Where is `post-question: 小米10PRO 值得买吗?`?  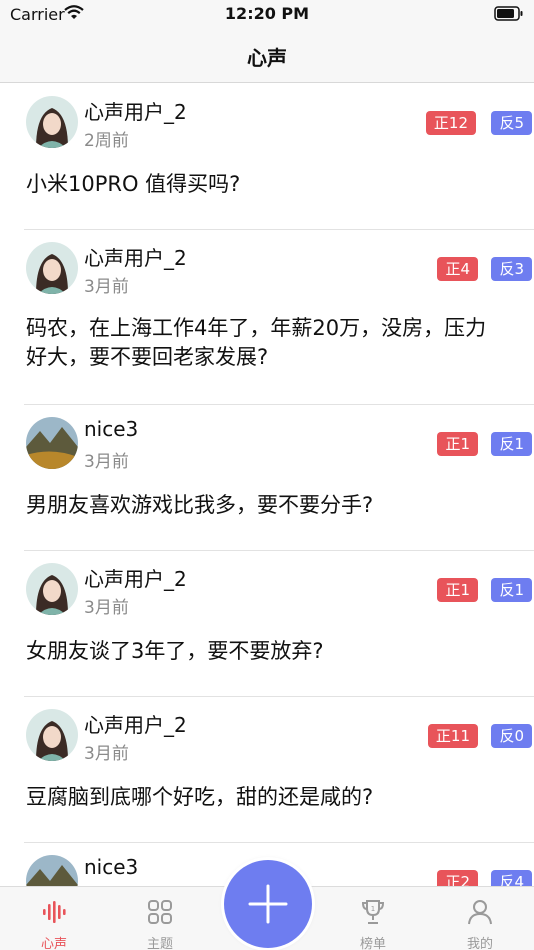
post-question: 小米10PRO 值得买吗? is located at coordinates (266, 184).